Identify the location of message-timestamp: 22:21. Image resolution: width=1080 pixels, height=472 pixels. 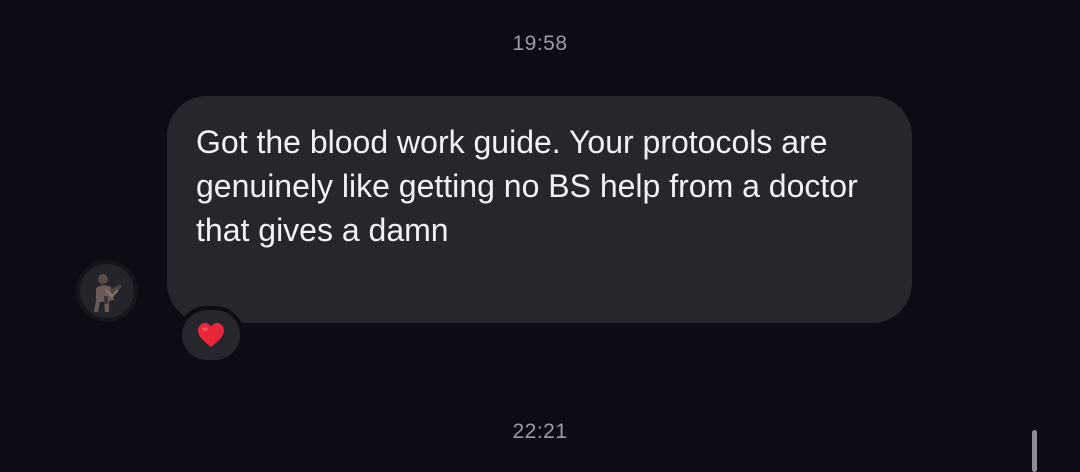
(540, 431).